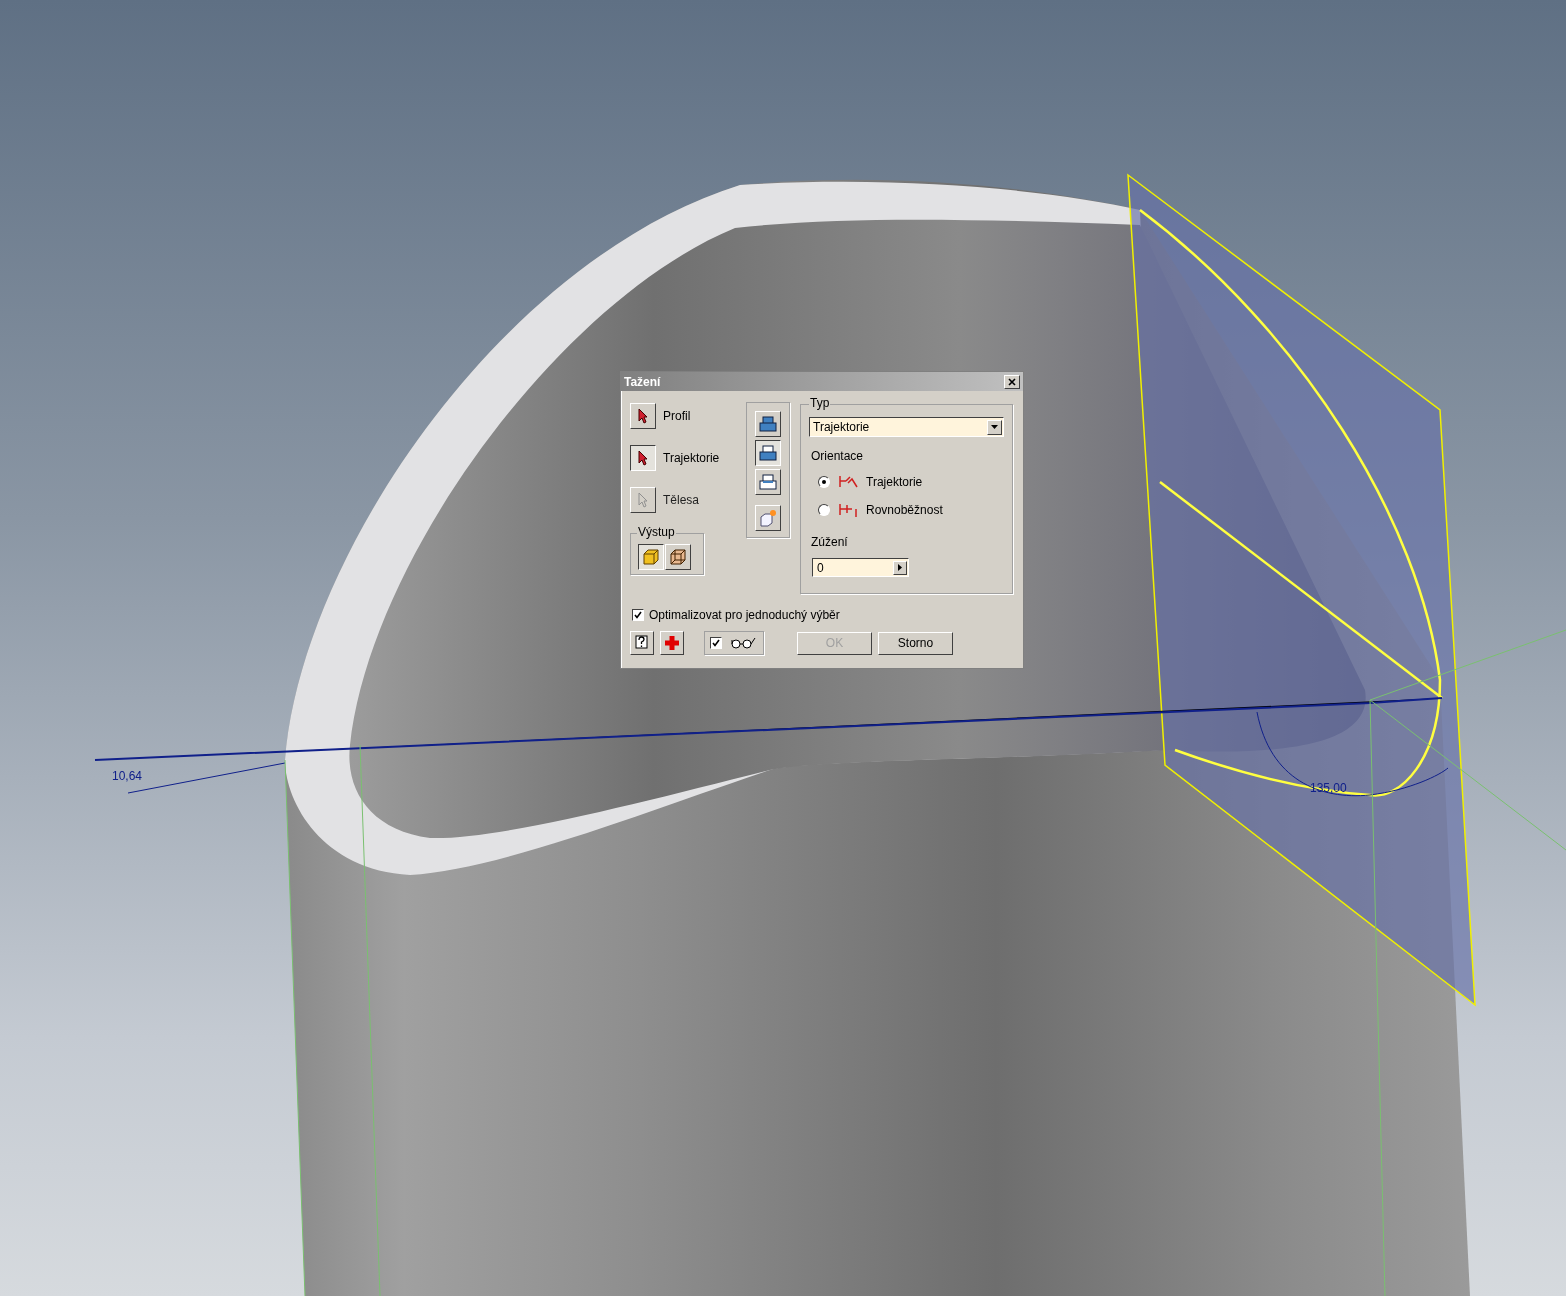 The height and width of the screenshot is (1296, 1566). I want to click on plus-icon, so click(672, 643).